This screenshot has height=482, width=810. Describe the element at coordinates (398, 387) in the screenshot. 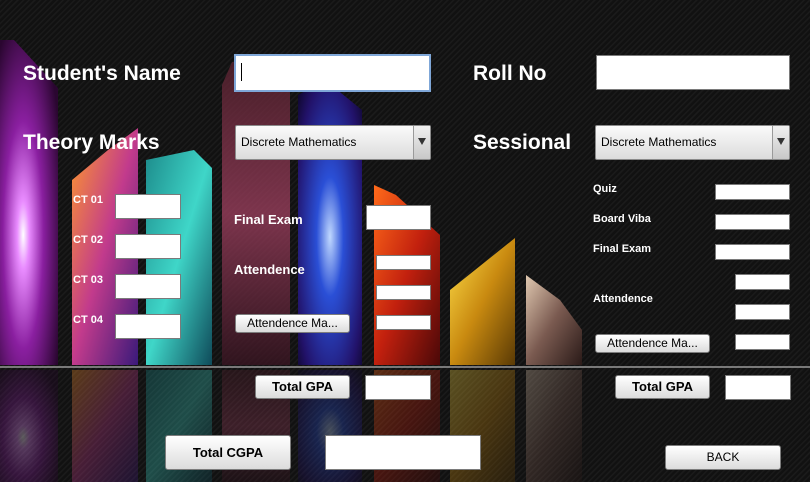

I see `theory-total-gpa-output` at that location.